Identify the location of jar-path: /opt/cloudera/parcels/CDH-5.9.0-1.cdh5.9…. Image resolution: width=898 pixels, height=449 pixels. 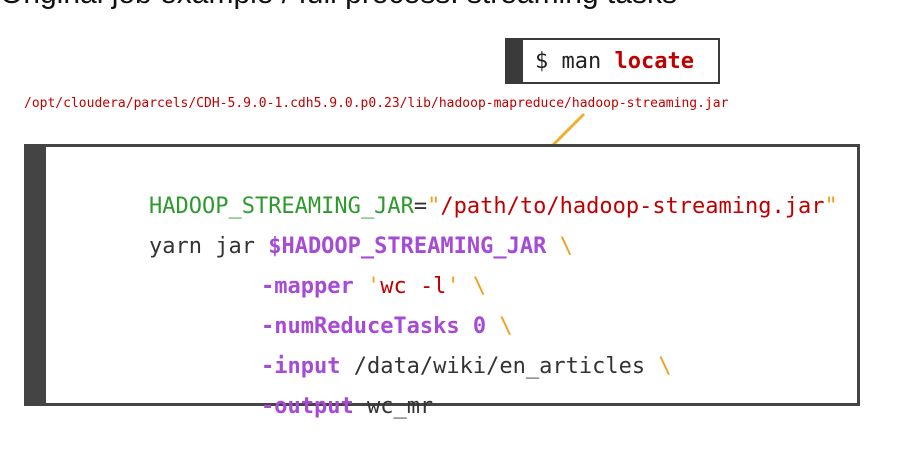
(376, 103).